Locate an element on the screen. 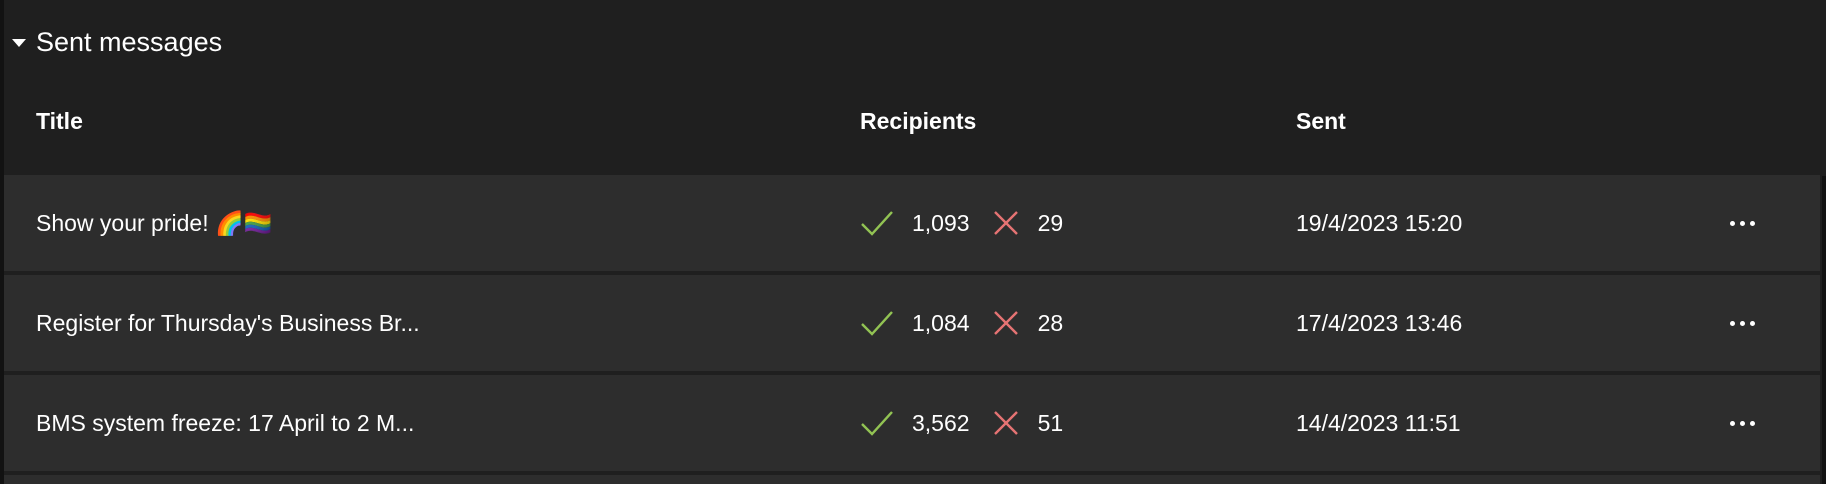  sent-date: 17/4/2023 13:46 is located at coordinates (1379, 322).